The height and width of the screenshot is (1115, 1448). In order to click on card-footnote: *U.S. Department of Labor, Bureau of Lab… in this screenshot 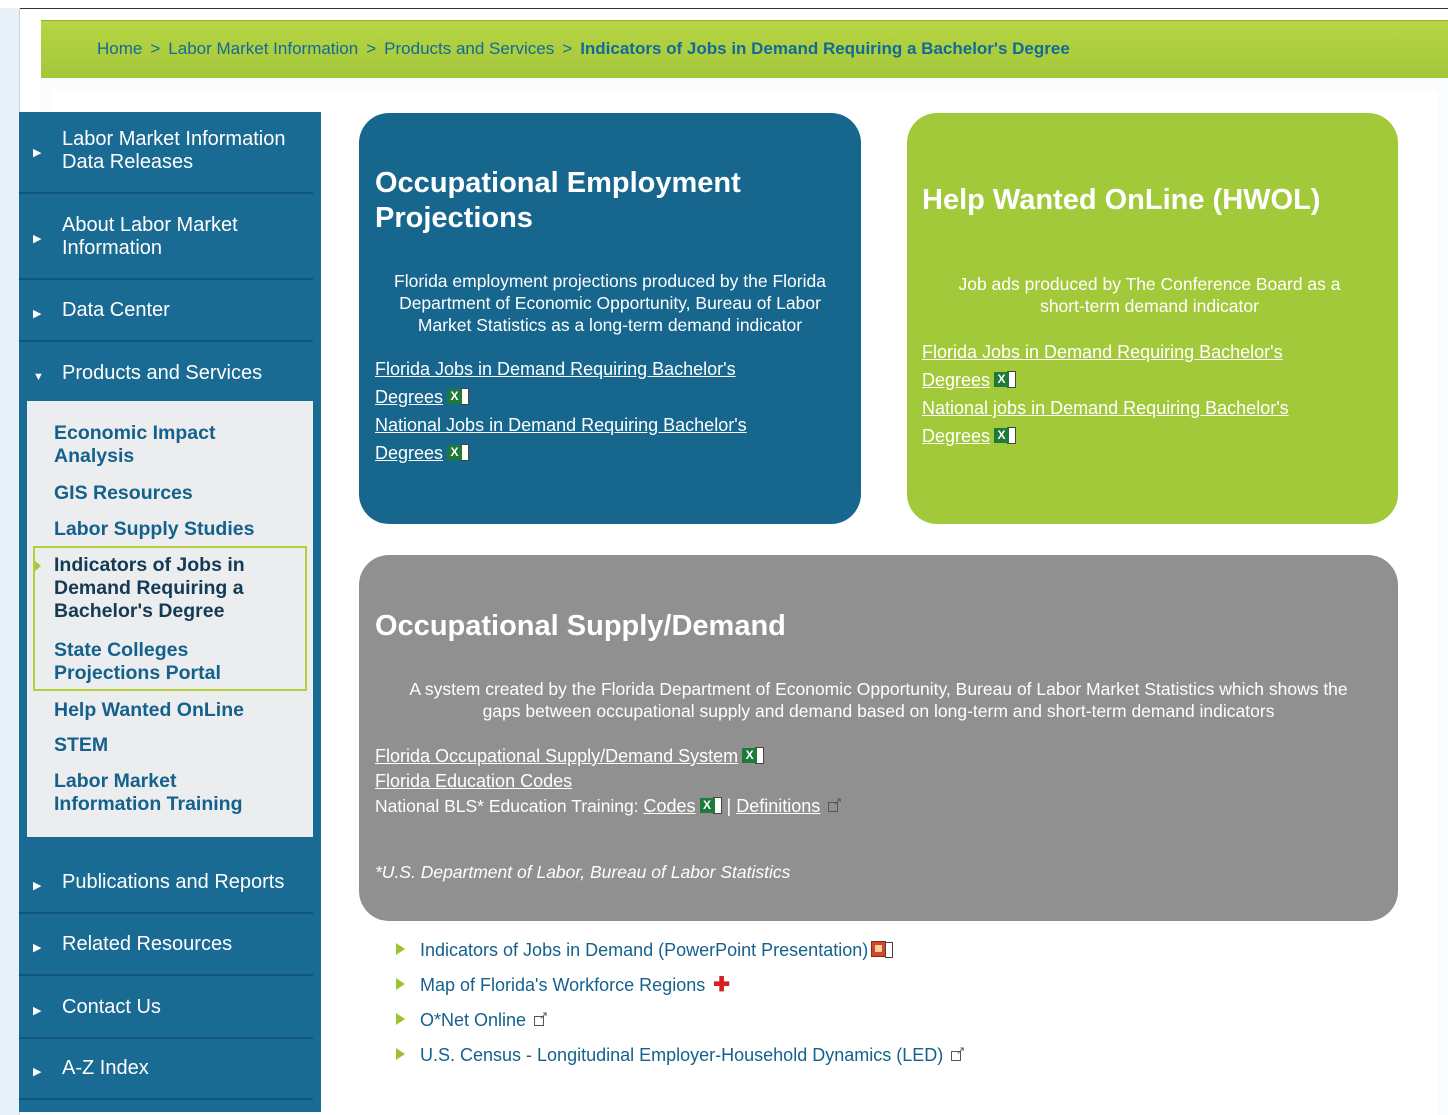, I will do `click(583, 872)`.